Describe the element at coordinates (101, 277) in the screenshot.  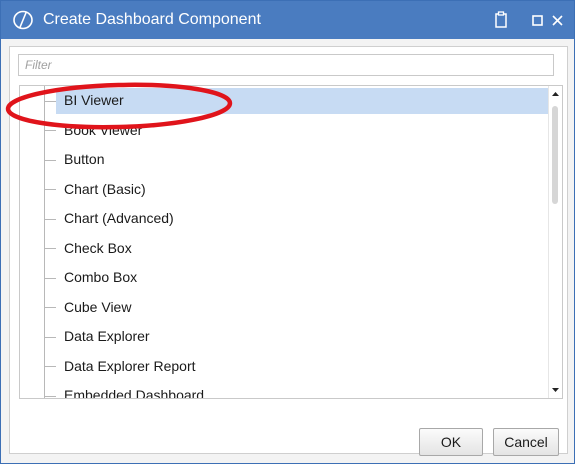
I see `tree-item-label: Combo Box` at that location.